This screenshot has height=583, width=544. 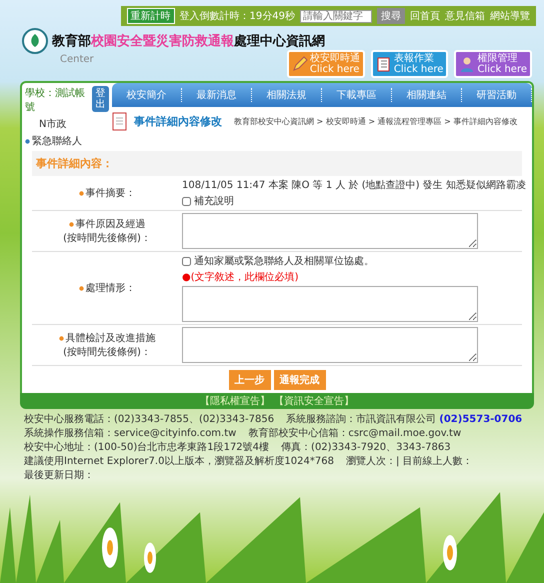 I want to click on nav-item: 校安簡介, so click(x=147, y=95).